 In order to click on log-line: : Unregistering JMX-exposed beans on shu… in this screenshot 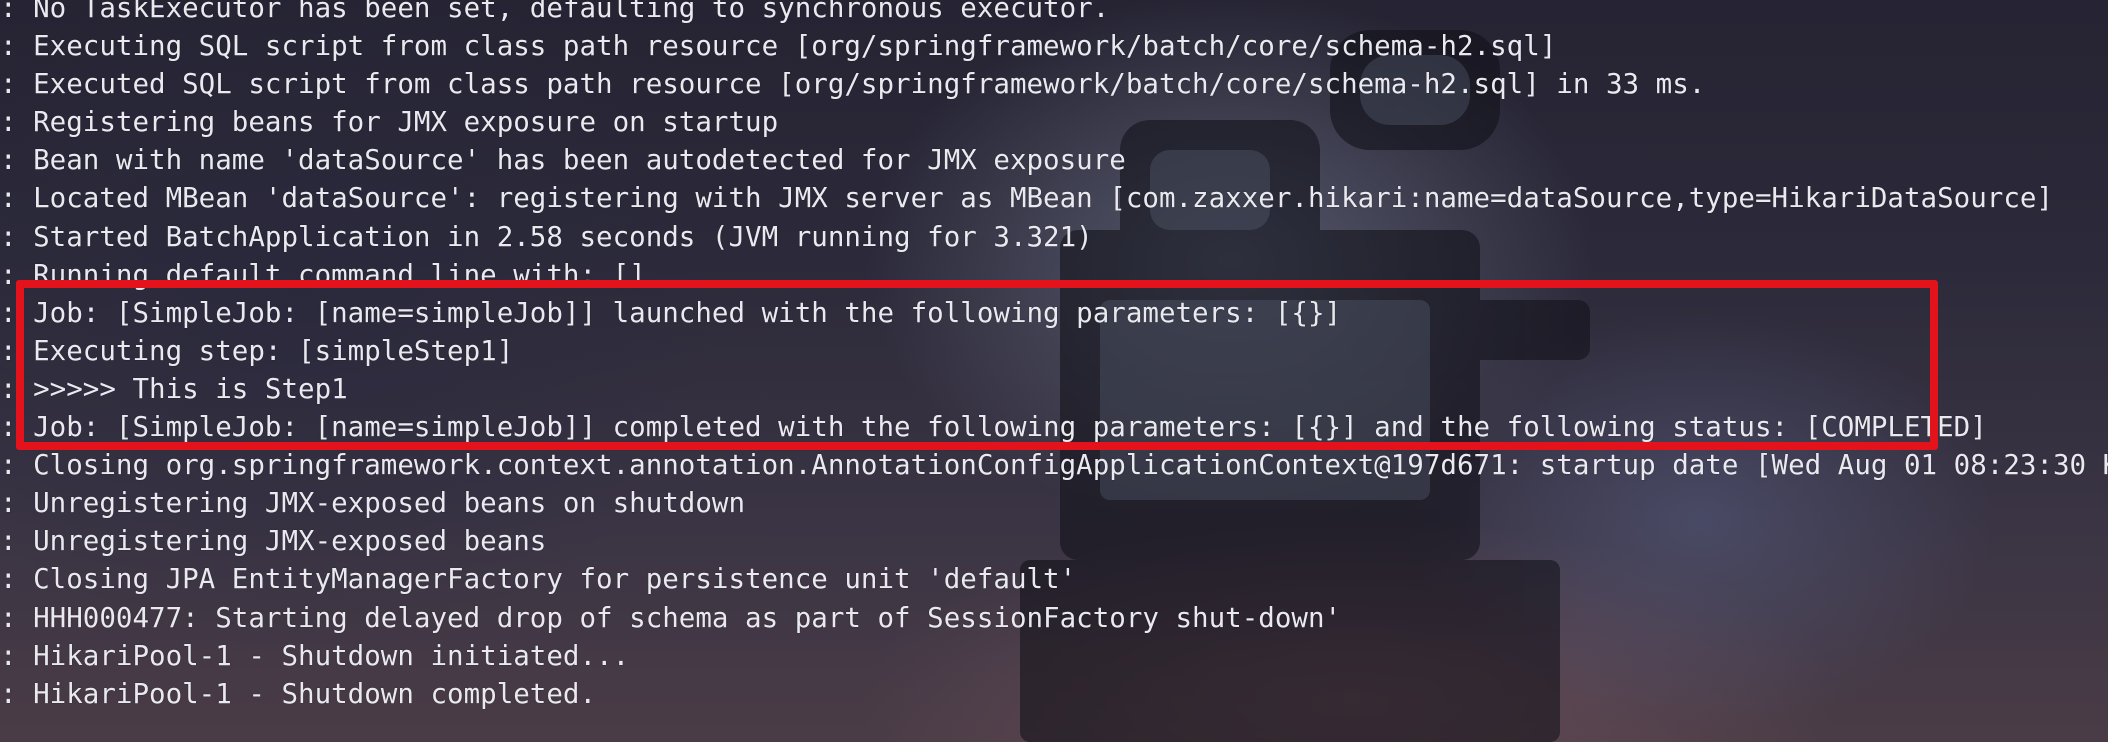, I will do `click(373, 503)`.